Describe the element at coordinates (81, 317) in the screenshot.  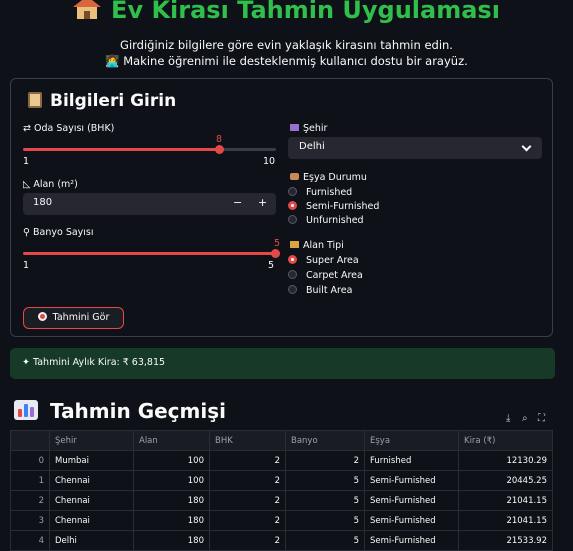
I see `predict-button-label: Tahmini Gör` at that location.